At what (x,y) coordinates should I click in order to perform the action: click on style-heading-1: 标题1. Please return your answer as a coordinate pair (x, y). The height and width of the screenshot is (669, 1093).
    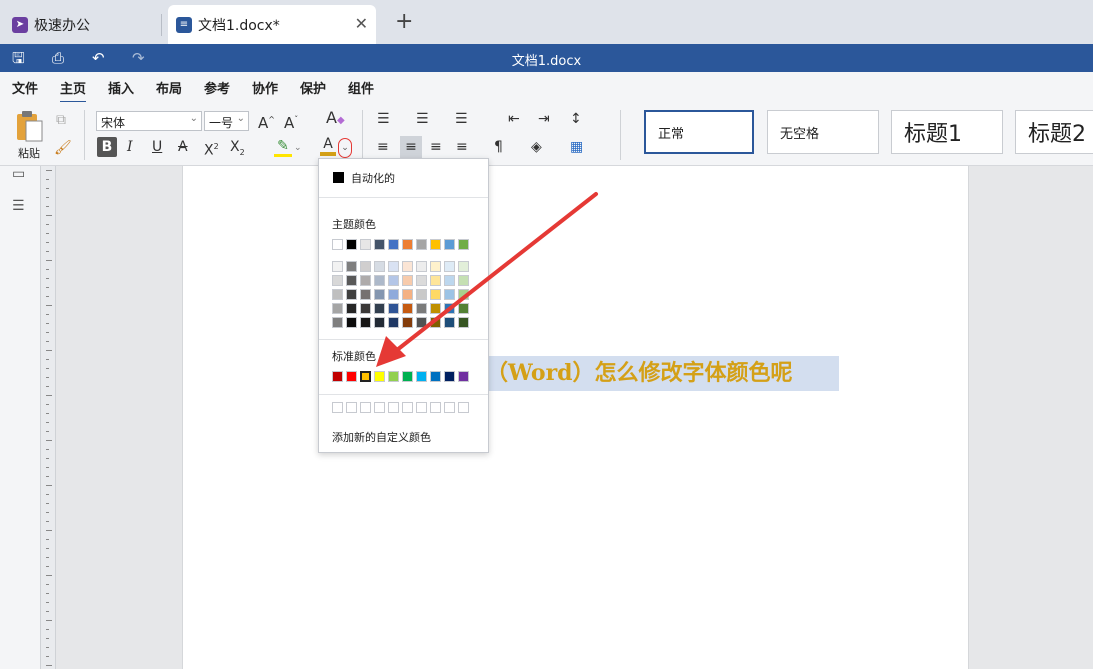
    Looking at the image, I should click on (947, 132).